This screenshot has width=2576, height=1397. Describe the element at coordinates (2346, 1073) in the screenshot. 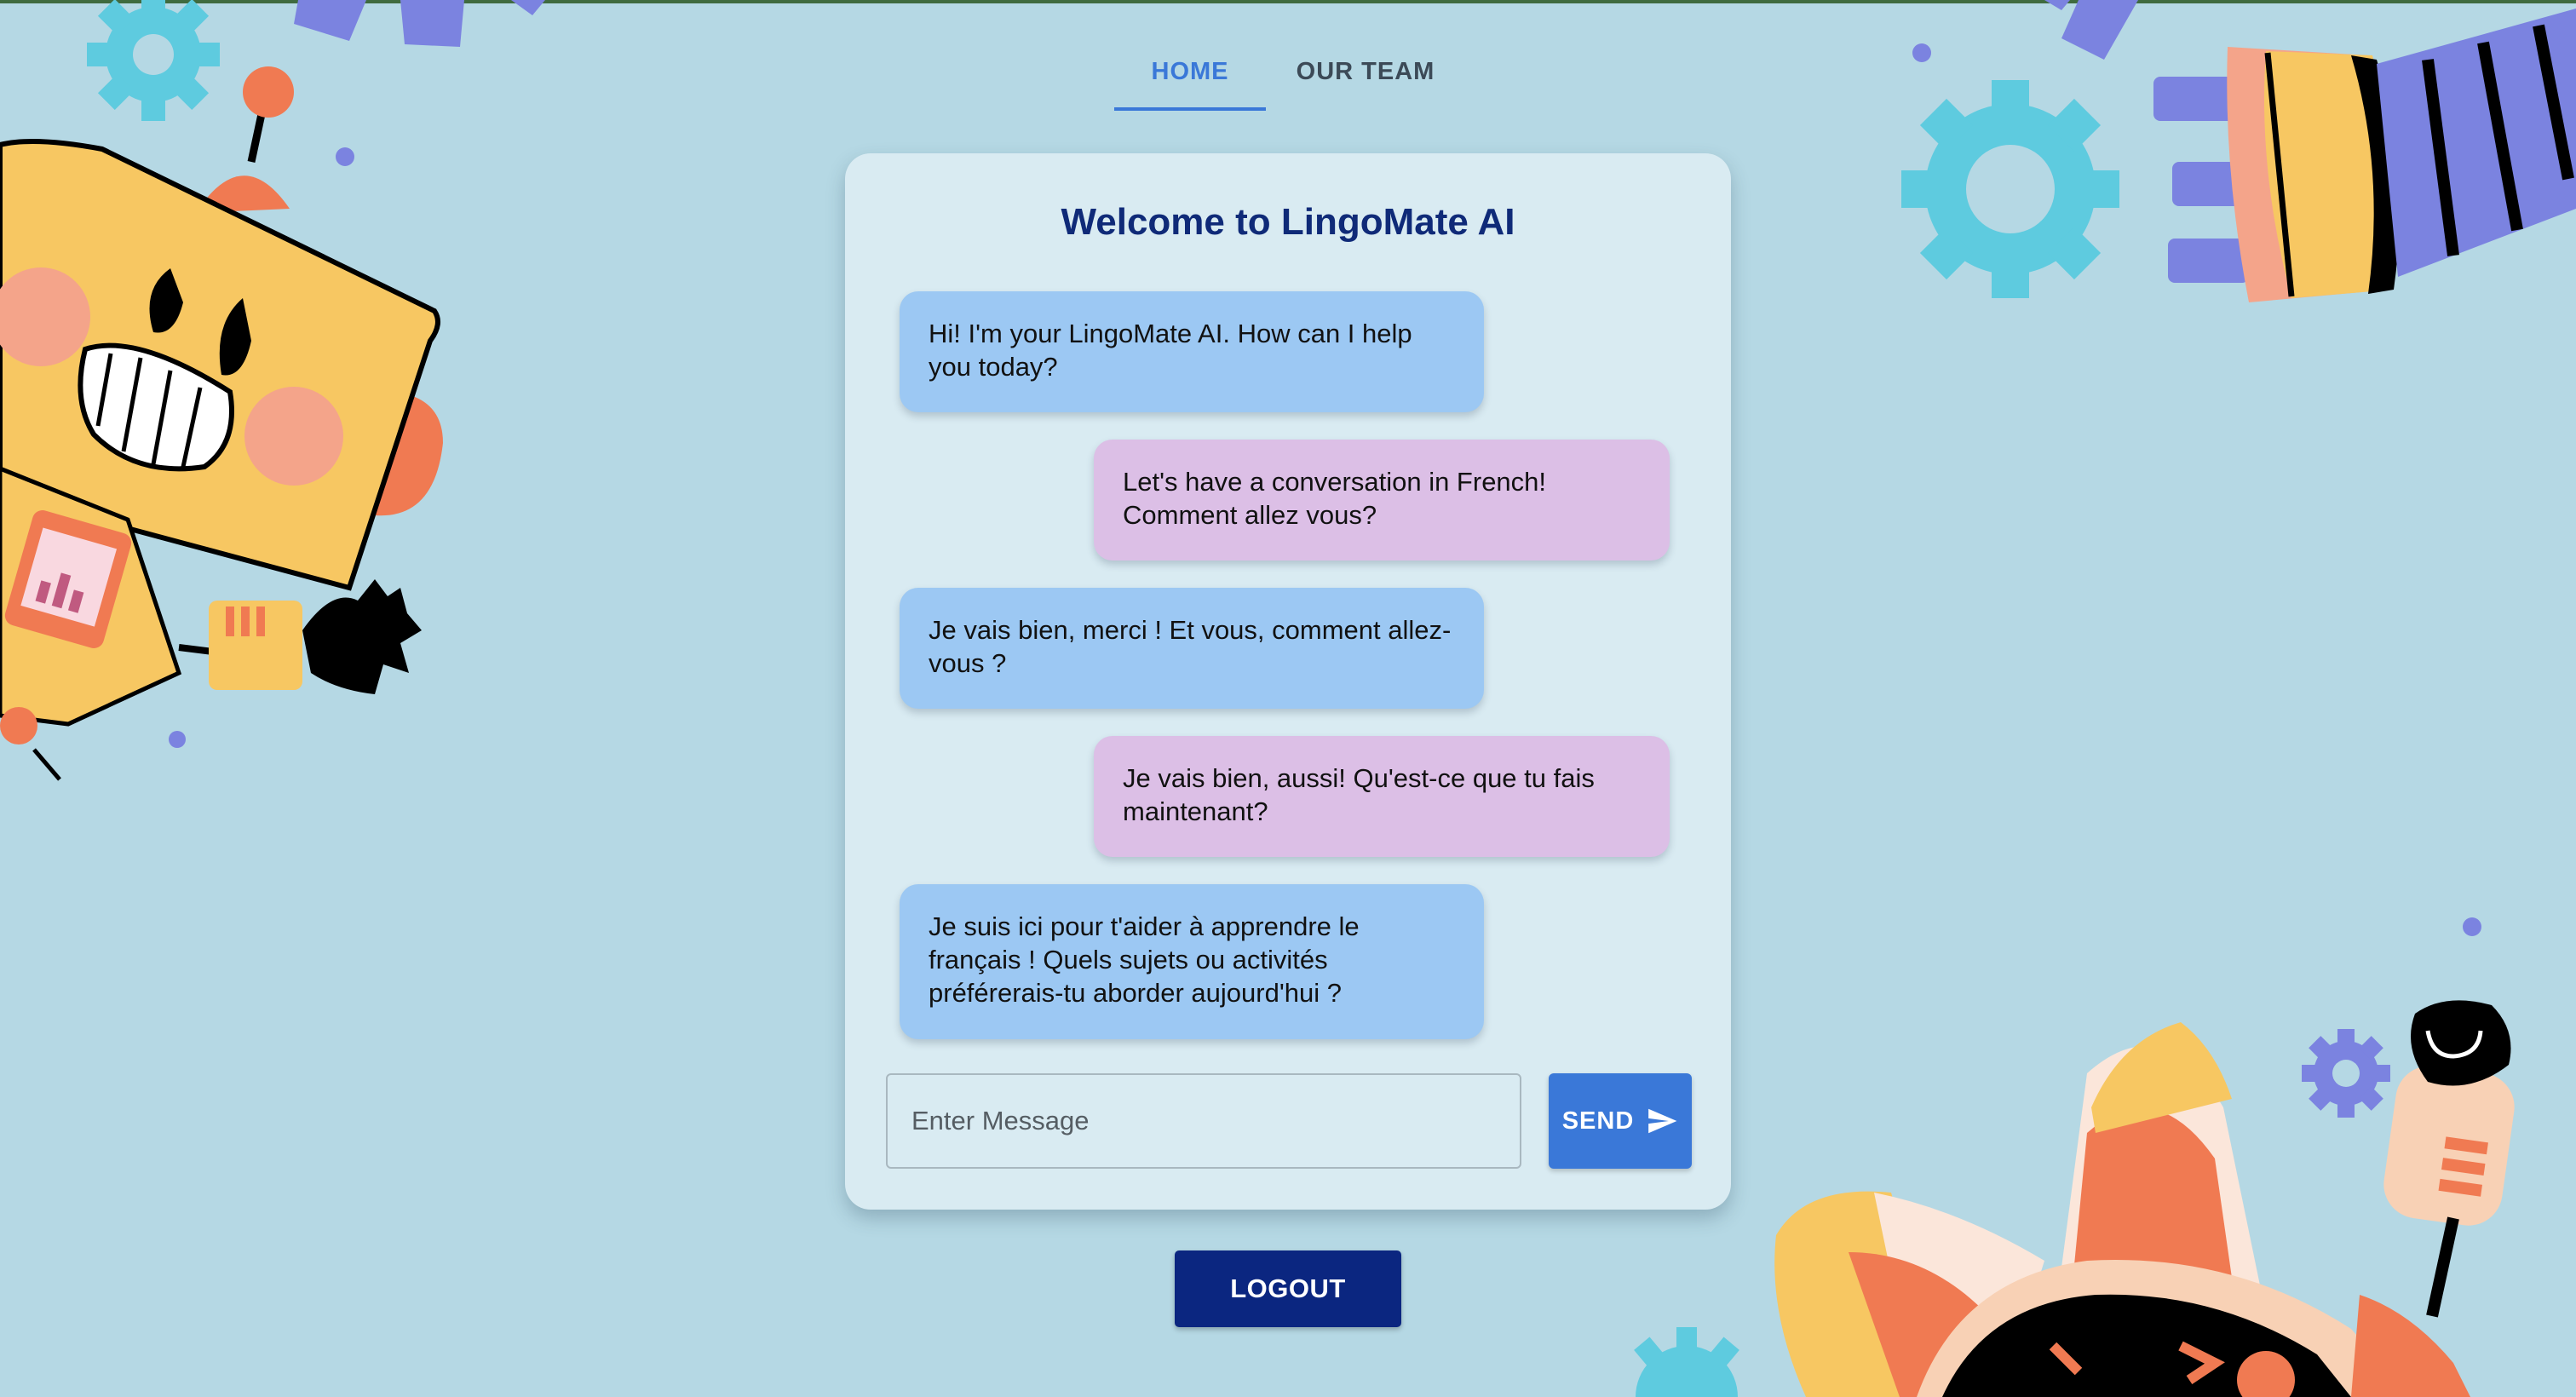

I see `gear-icon` at that location.